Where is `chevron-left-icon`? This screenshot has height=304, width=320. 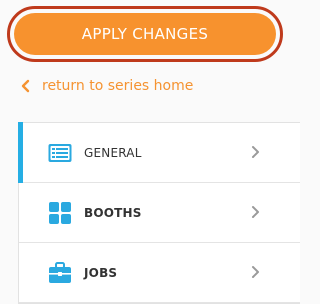 chevron-left-icon is located at coordinates (25, 86).